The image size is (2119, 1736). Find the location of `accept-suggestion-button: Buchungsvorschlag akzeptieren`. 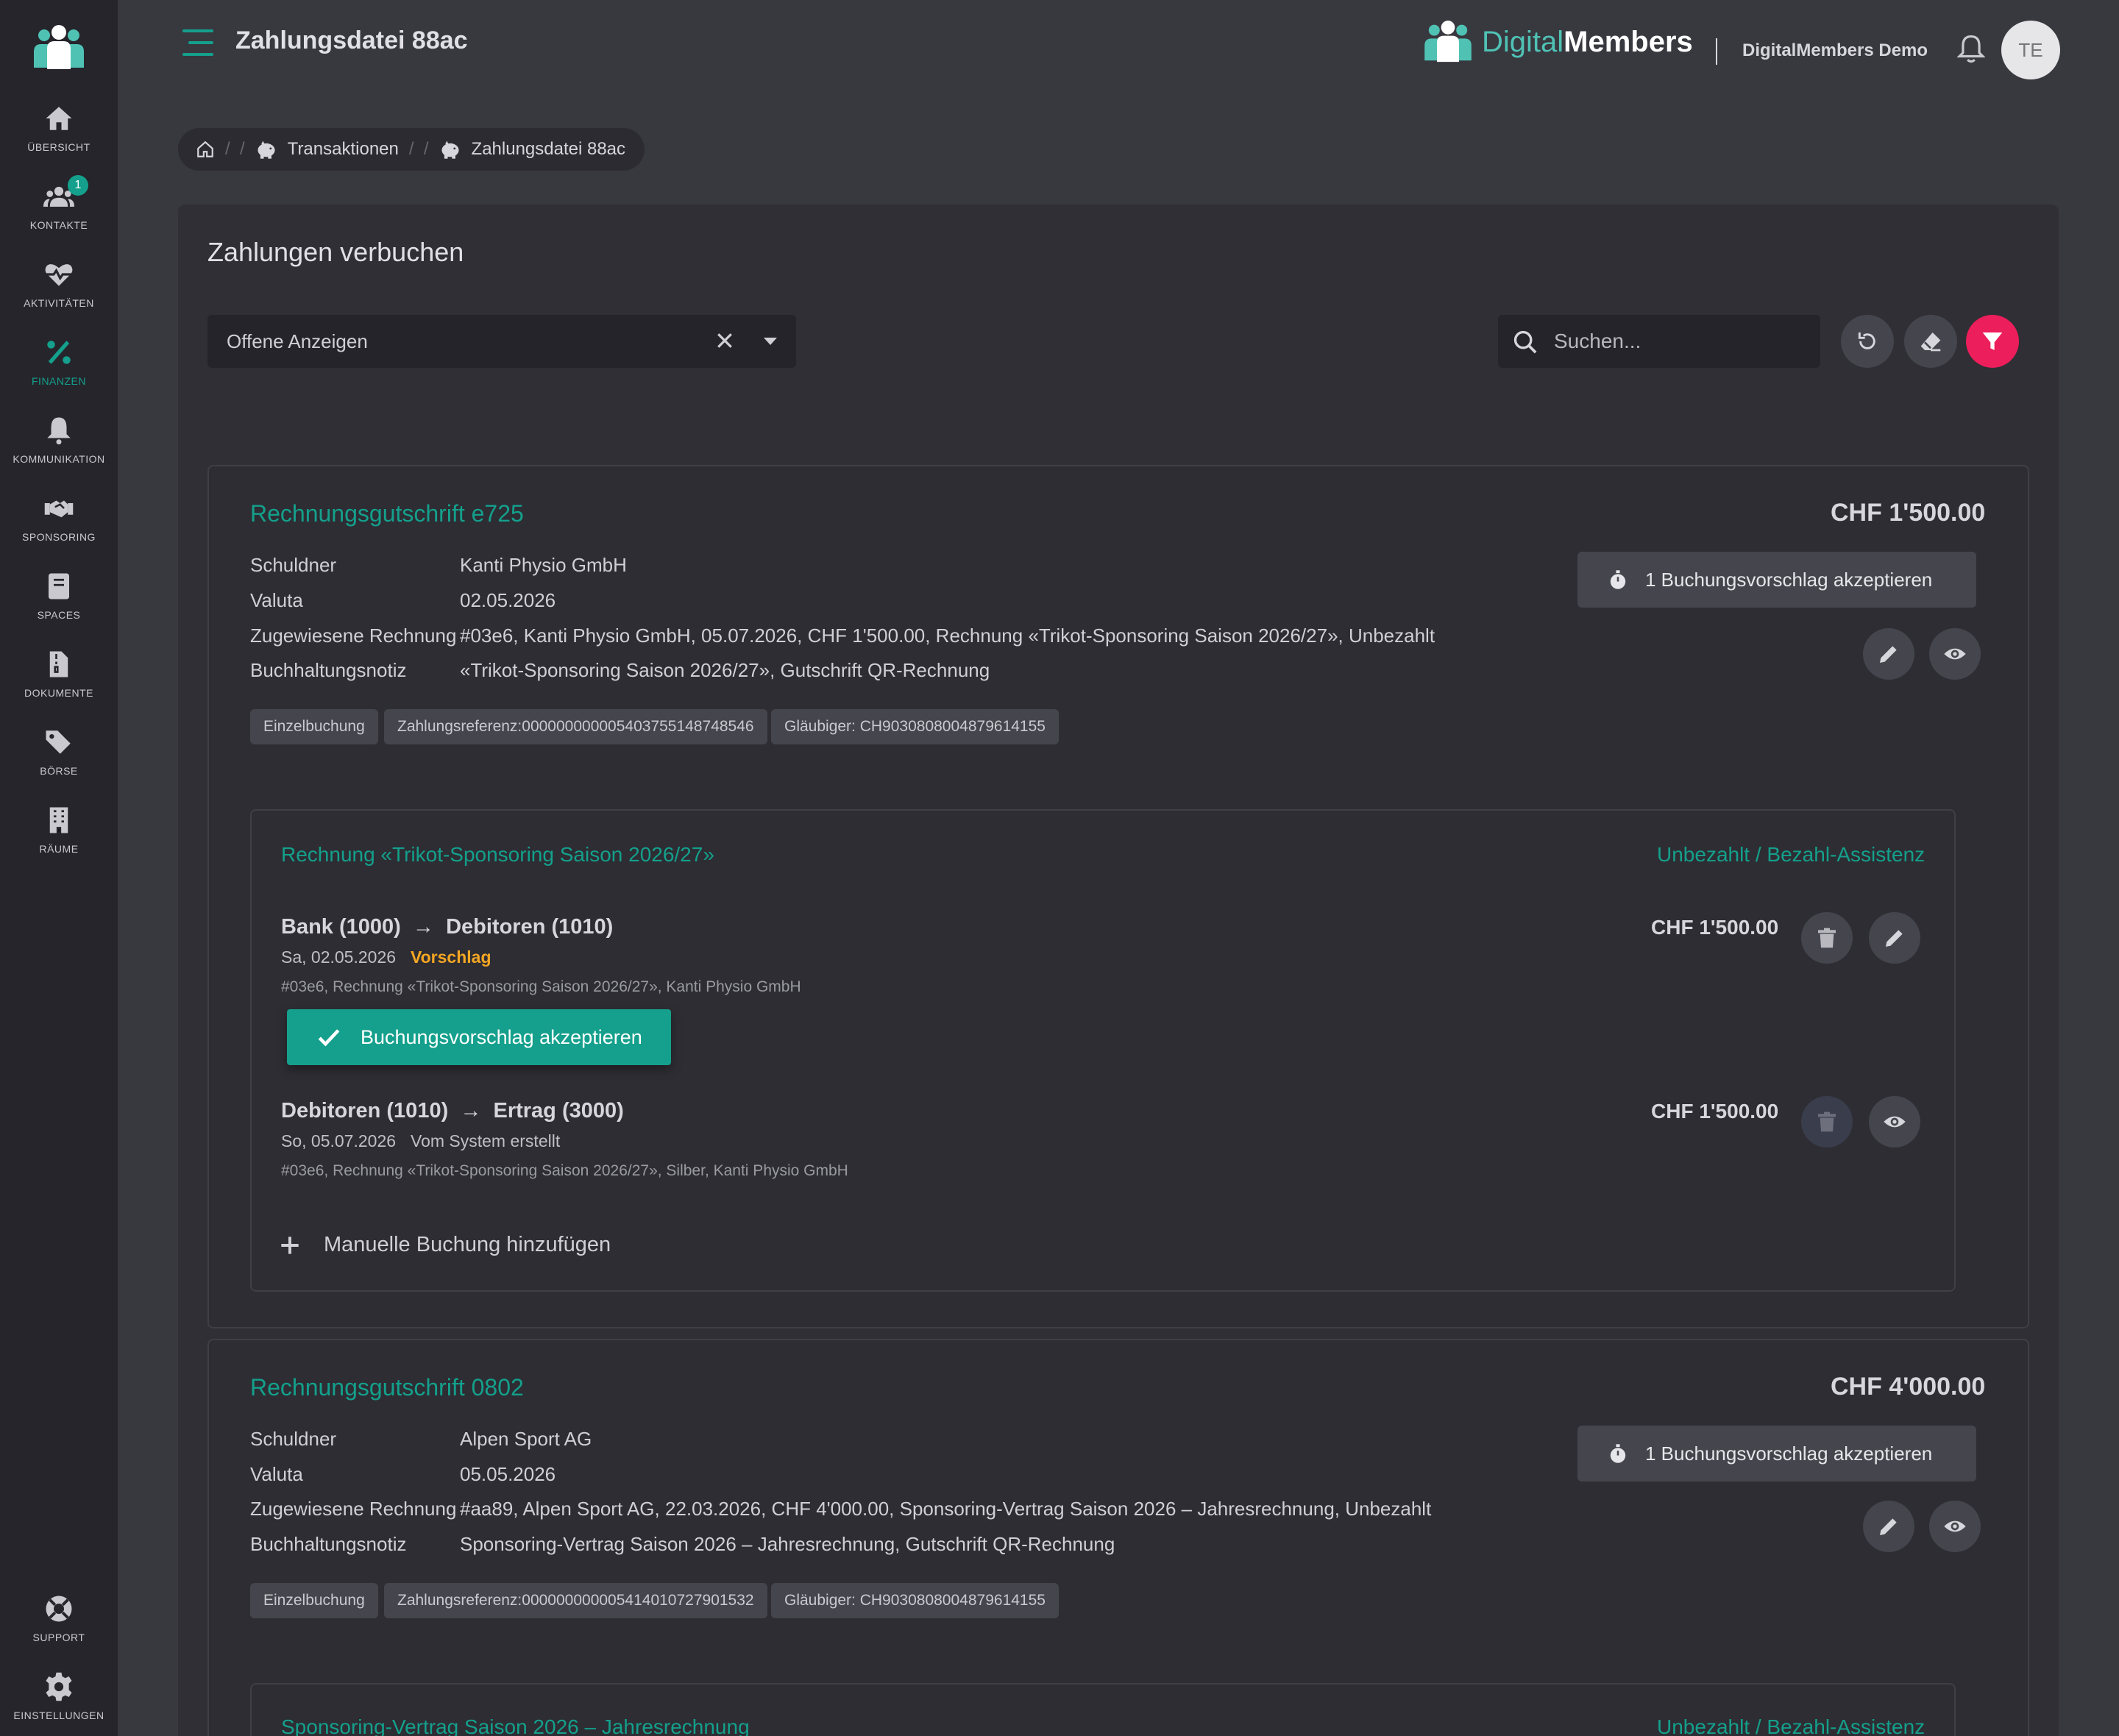

accept-suggestion-button: Buchungsvorschlag akzeptieren is located at coordinates (479, 1037).